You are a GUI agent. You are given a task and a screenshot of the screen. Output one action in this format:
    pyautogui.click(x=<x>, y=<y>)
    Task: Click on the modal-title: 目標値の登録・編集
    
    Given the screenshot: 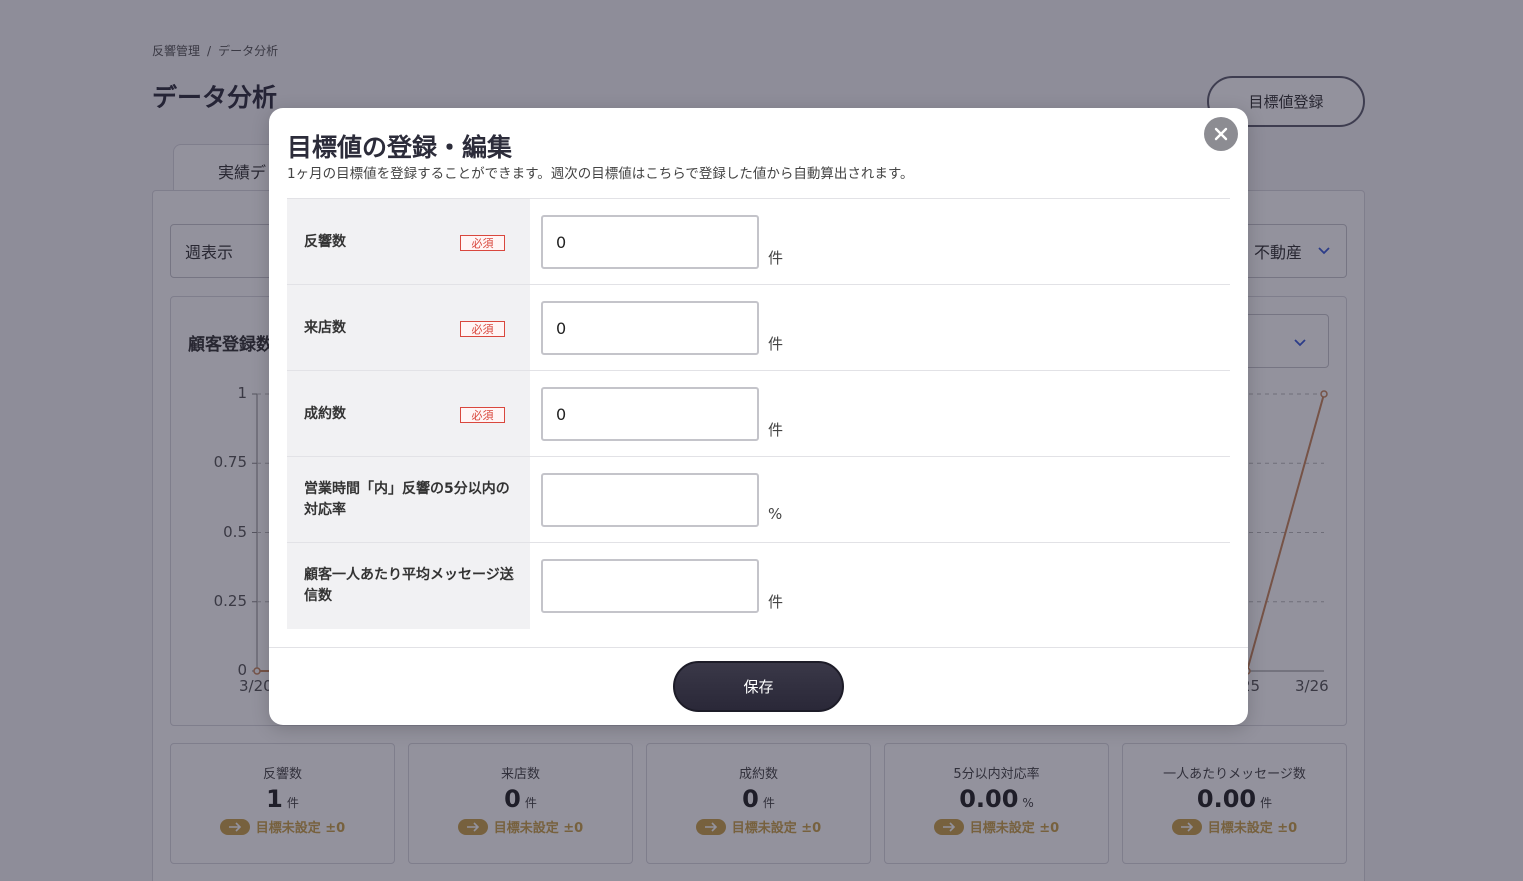 What is the action you would take?
    pyautogui.click(x=400, y=147)
    